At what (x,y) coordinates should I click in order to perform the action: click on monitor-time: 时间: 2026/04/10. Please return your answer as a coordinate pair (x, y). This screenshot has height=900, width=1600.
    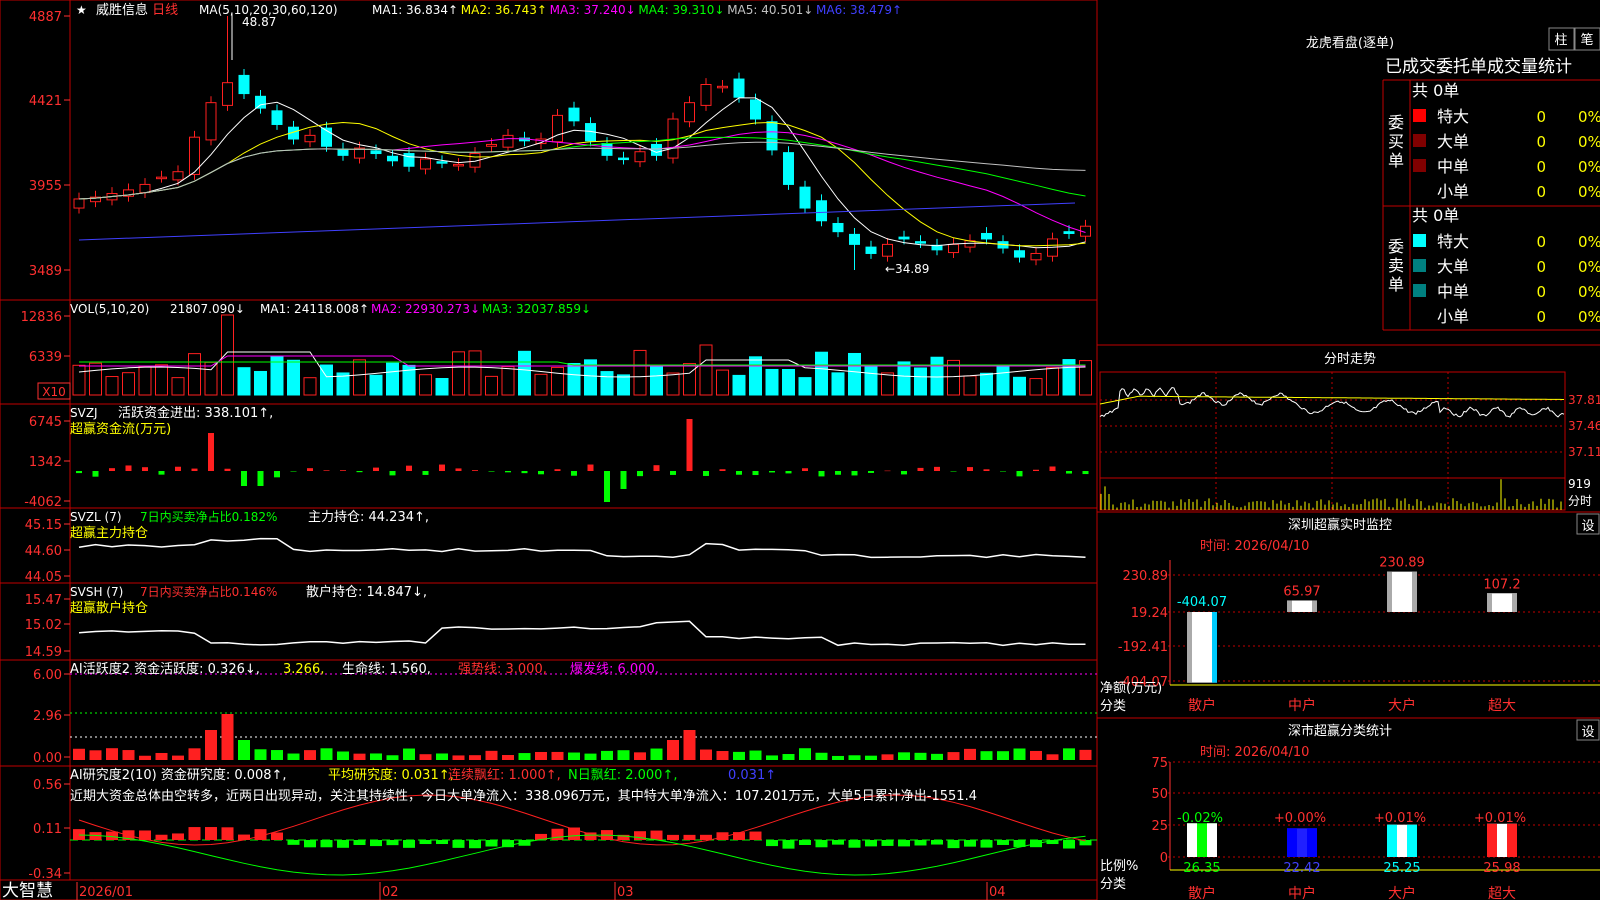
    Looking at the image, I should click on (1254, 546).